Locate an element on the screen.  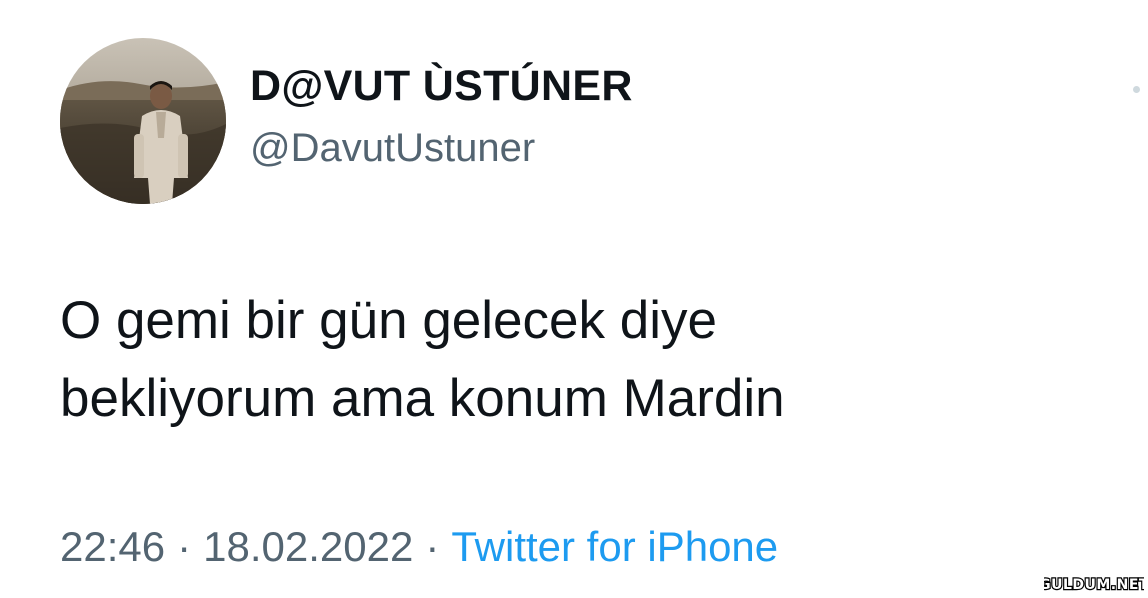
tweet-date: 18.02.2022 is located at coordinates (308, 546).